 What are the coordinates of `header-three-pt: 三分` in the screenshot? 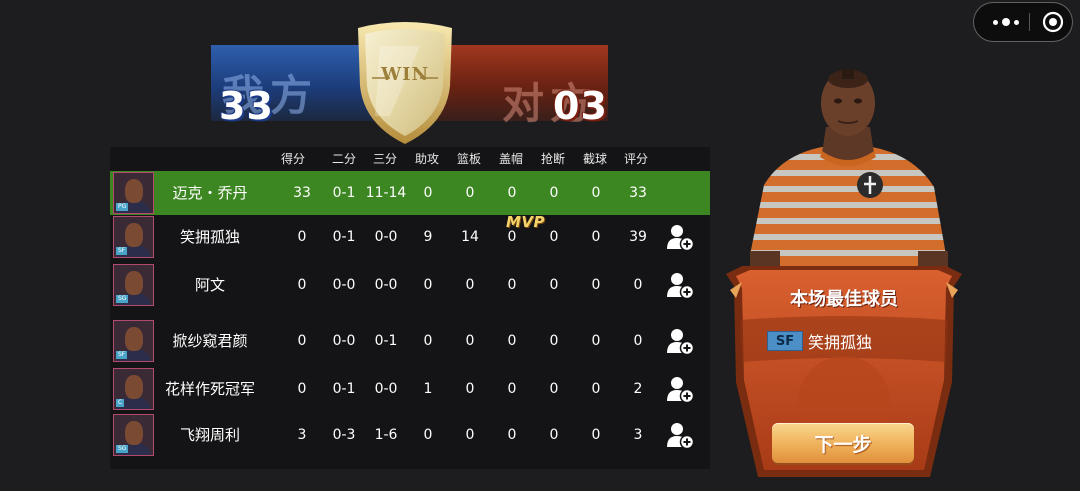 It's located at (385, 159).